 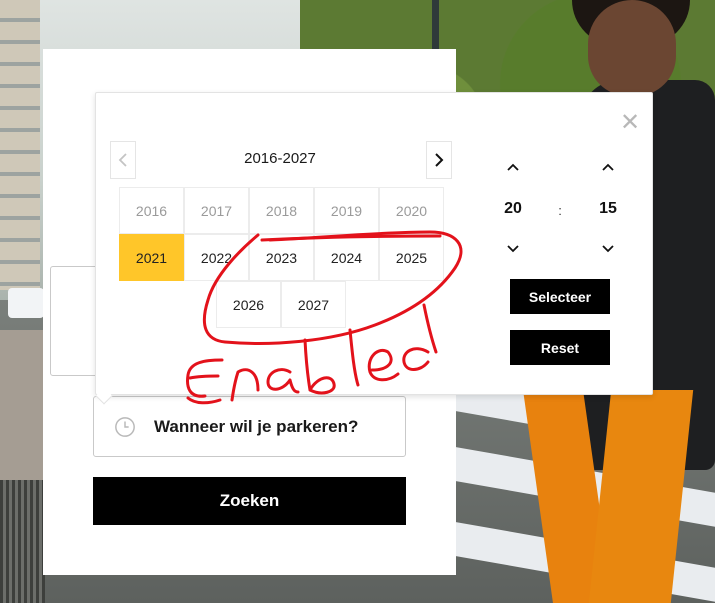 What do you see at coordinates (249, 501) in the screenshot?
I see `search-button: Zoeken` at bounding box center [249, 501].